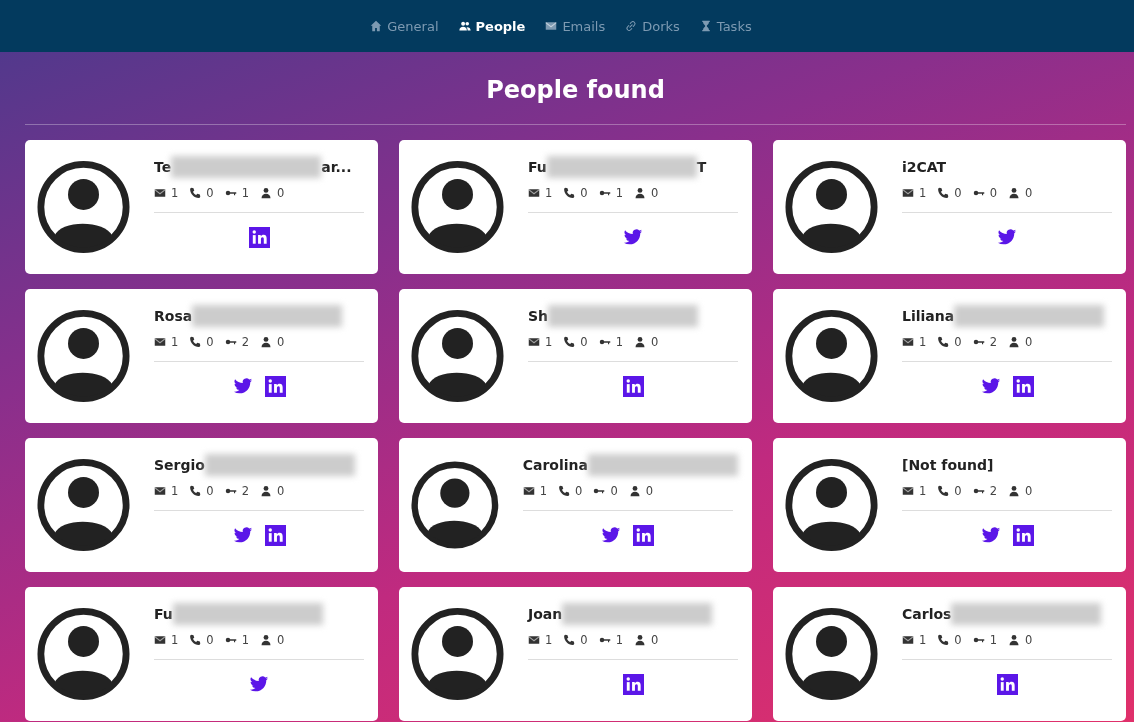 The width and height of the screenshot is (1134, 722). What do you see at coordinates (705, 26) in the screenshot?
I see `hourglass-icon` at bounding box center [705, 26].